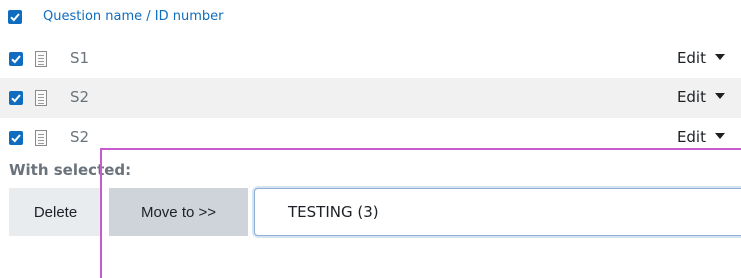 The image size is (741, 278). What do you see at coordinates (370, 19) in the screenshot?
I see `question-list-header: Question name / ID number` at bounding box center [370, 19].